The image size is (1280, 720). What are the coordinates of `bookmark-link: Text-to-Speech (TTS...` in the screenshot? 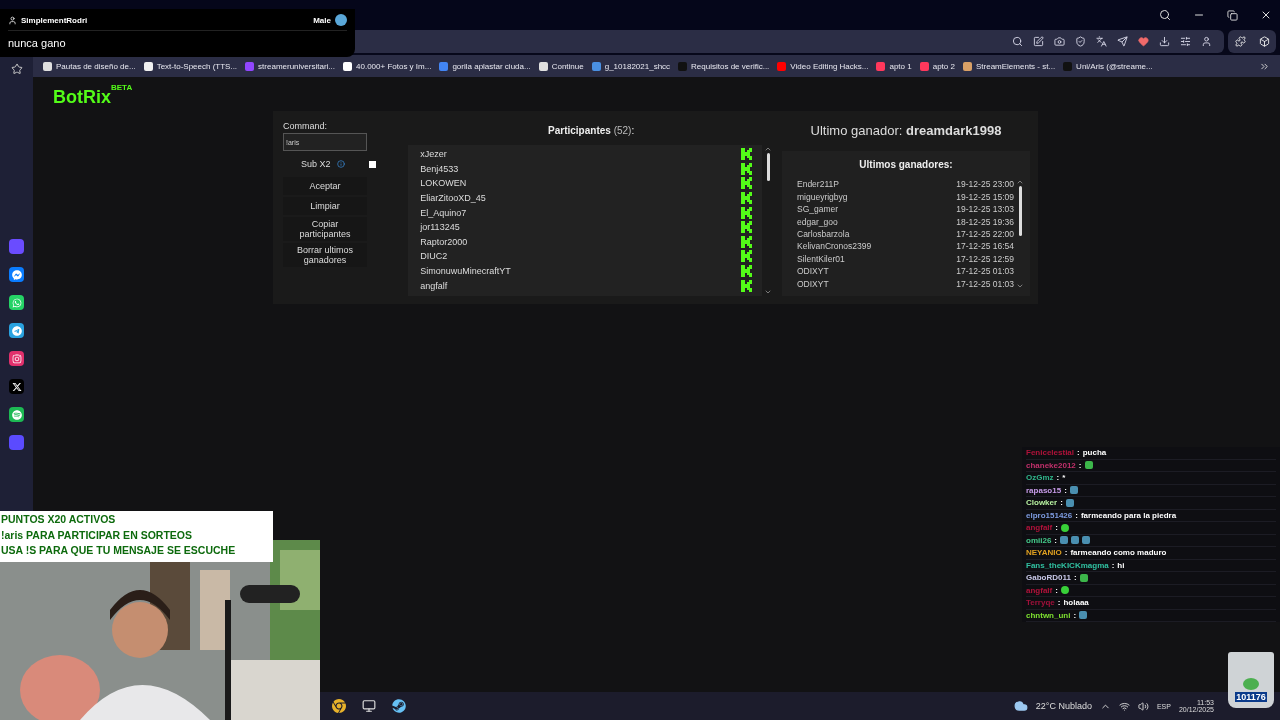 It's located at (190, 66).